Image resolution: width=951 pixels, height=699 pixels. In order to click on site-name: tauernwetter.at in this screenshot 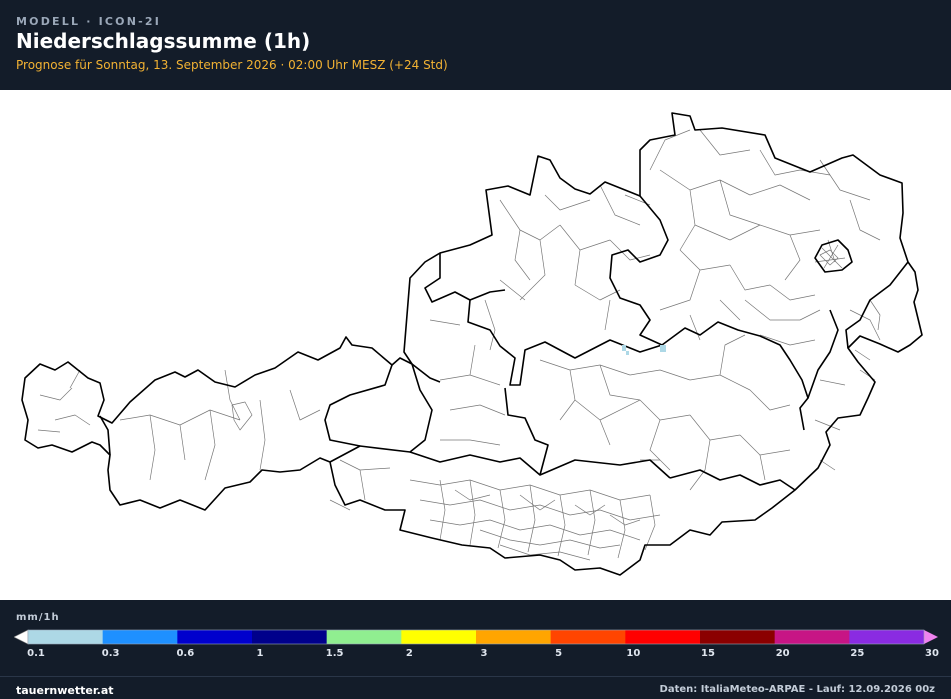, I will do `click(65, 690)`.